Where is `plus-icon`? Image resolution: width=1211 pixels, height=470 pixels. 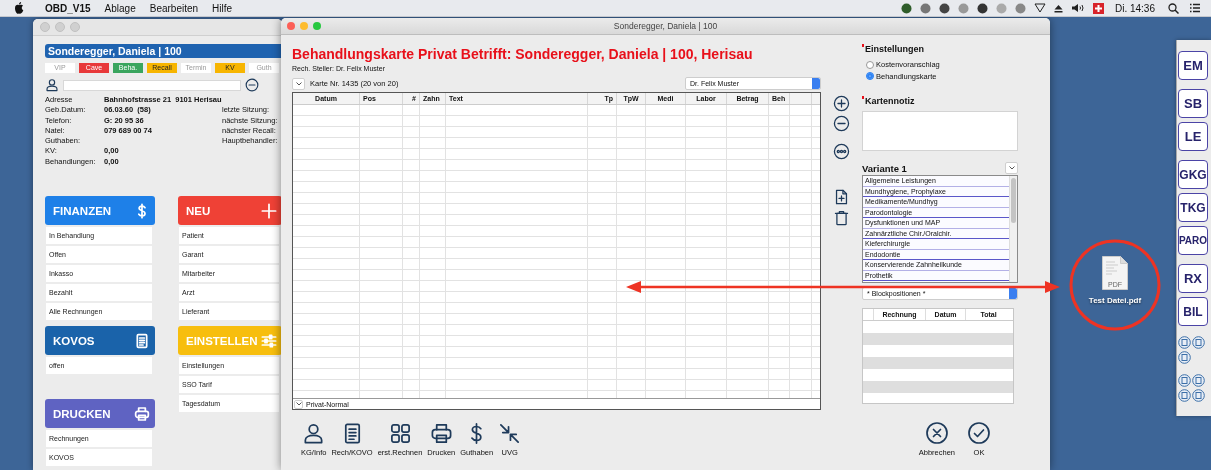
plus-icon is located at coordinates (269, 210).